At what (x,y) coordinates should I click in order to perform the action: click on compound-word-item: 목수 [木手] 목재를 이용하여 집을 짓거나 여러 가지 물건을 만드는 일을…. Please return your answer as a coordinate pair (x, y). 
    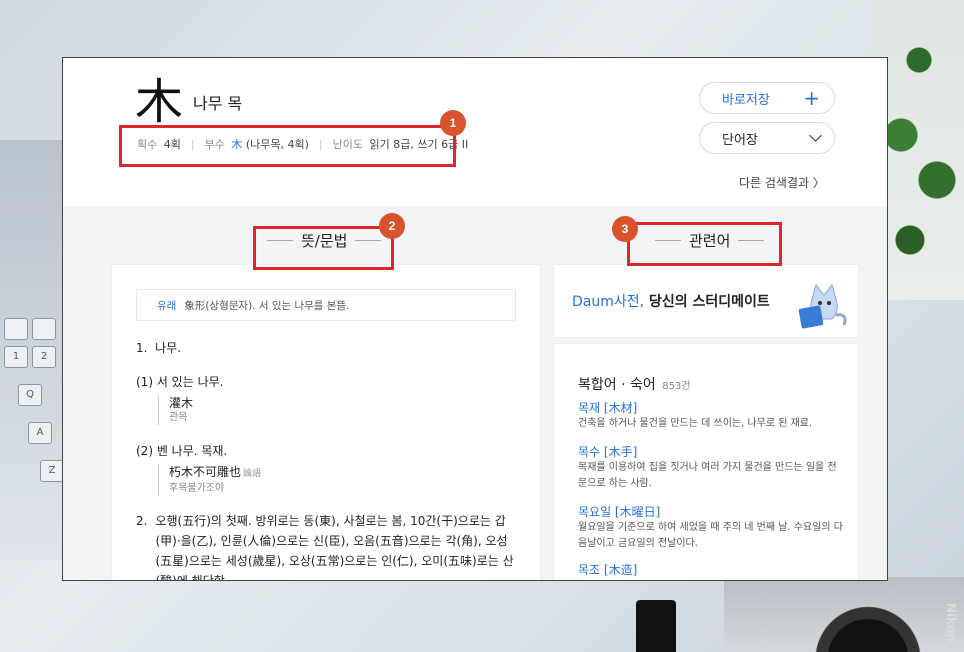
    Looking at the image, I should click on (711, 468).